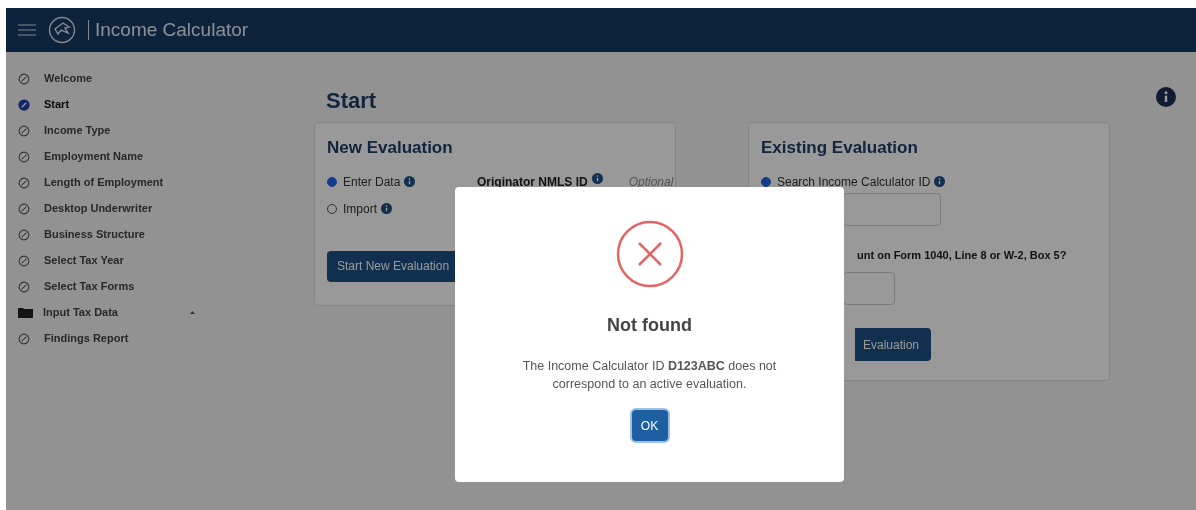  I want to click on dialog-title: Not found, so click(649, 325).